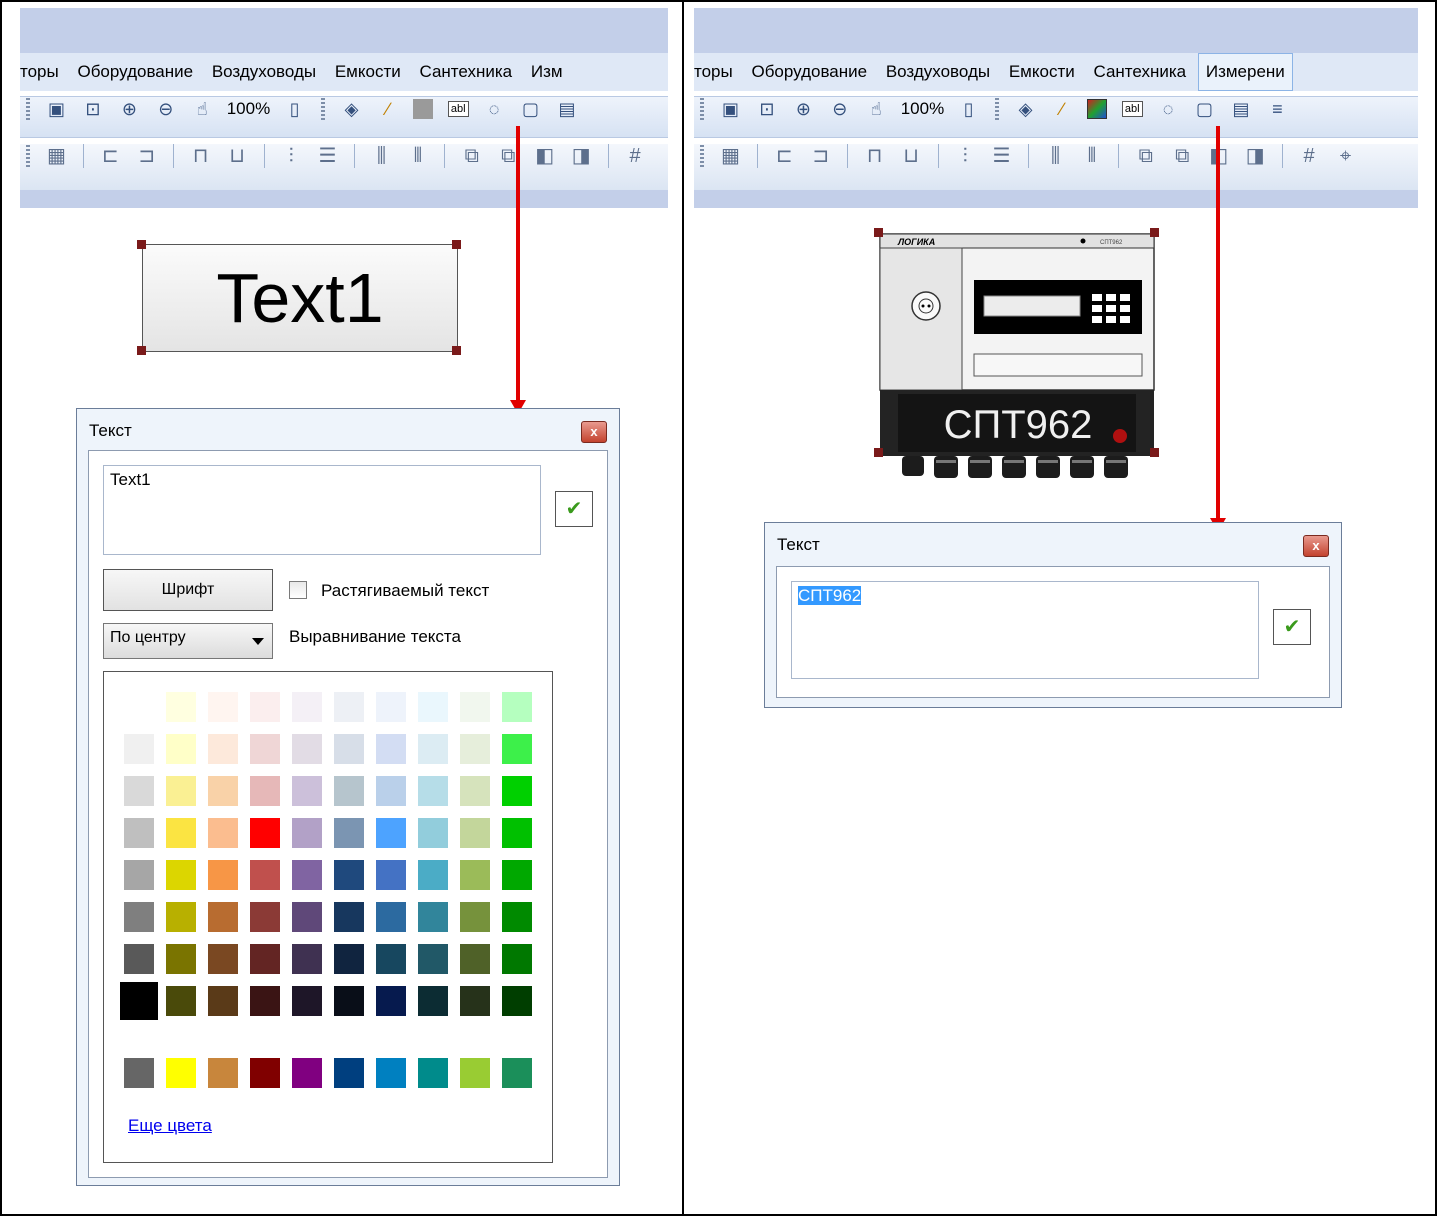 This screenshot has width=1437, height=1216. What do you see at coordinates (188, 590) in the screenshot?
I see `font-button: Шрифт` at bounding box center [188, 590].